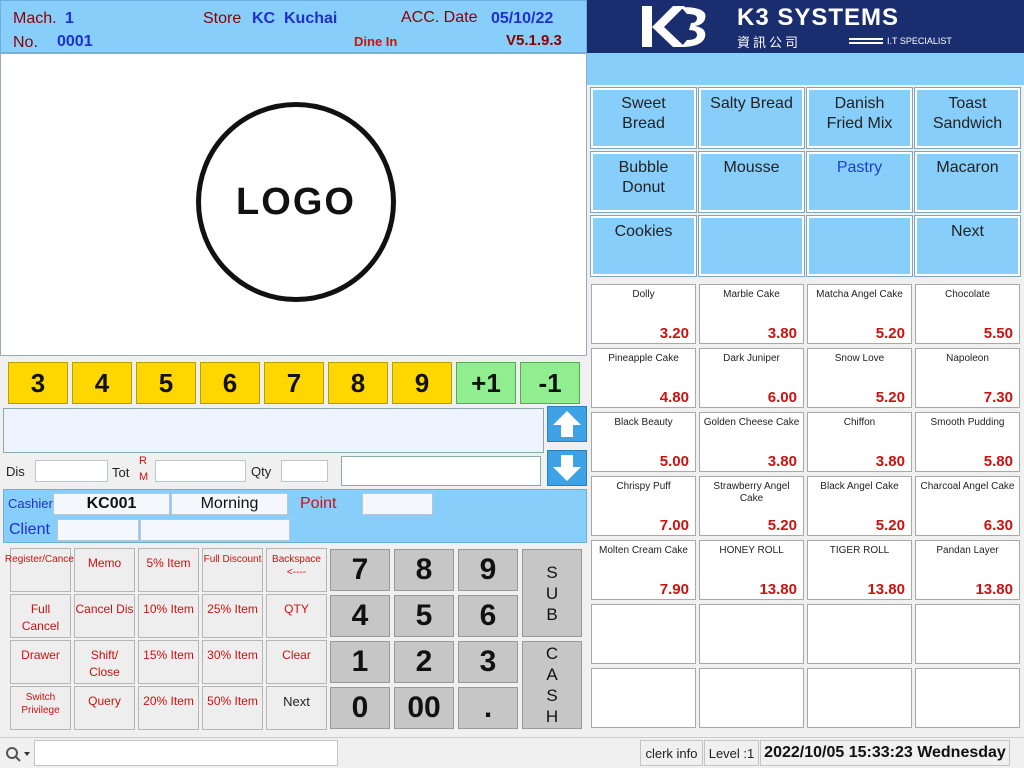 This screenshot has width=1024, height=768. Describe the element at coordinates (296, 570) in the screenshot. I see `function-button: Backspace <----` at that location.